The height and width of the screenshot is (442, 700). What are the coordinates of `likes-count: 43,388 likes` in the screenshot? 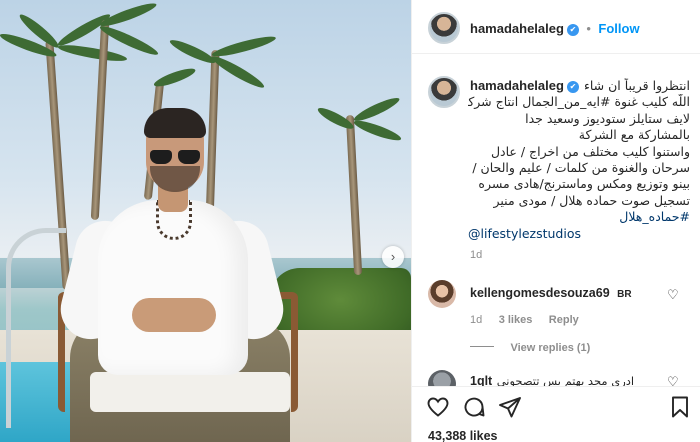 It's located at (463, 435).